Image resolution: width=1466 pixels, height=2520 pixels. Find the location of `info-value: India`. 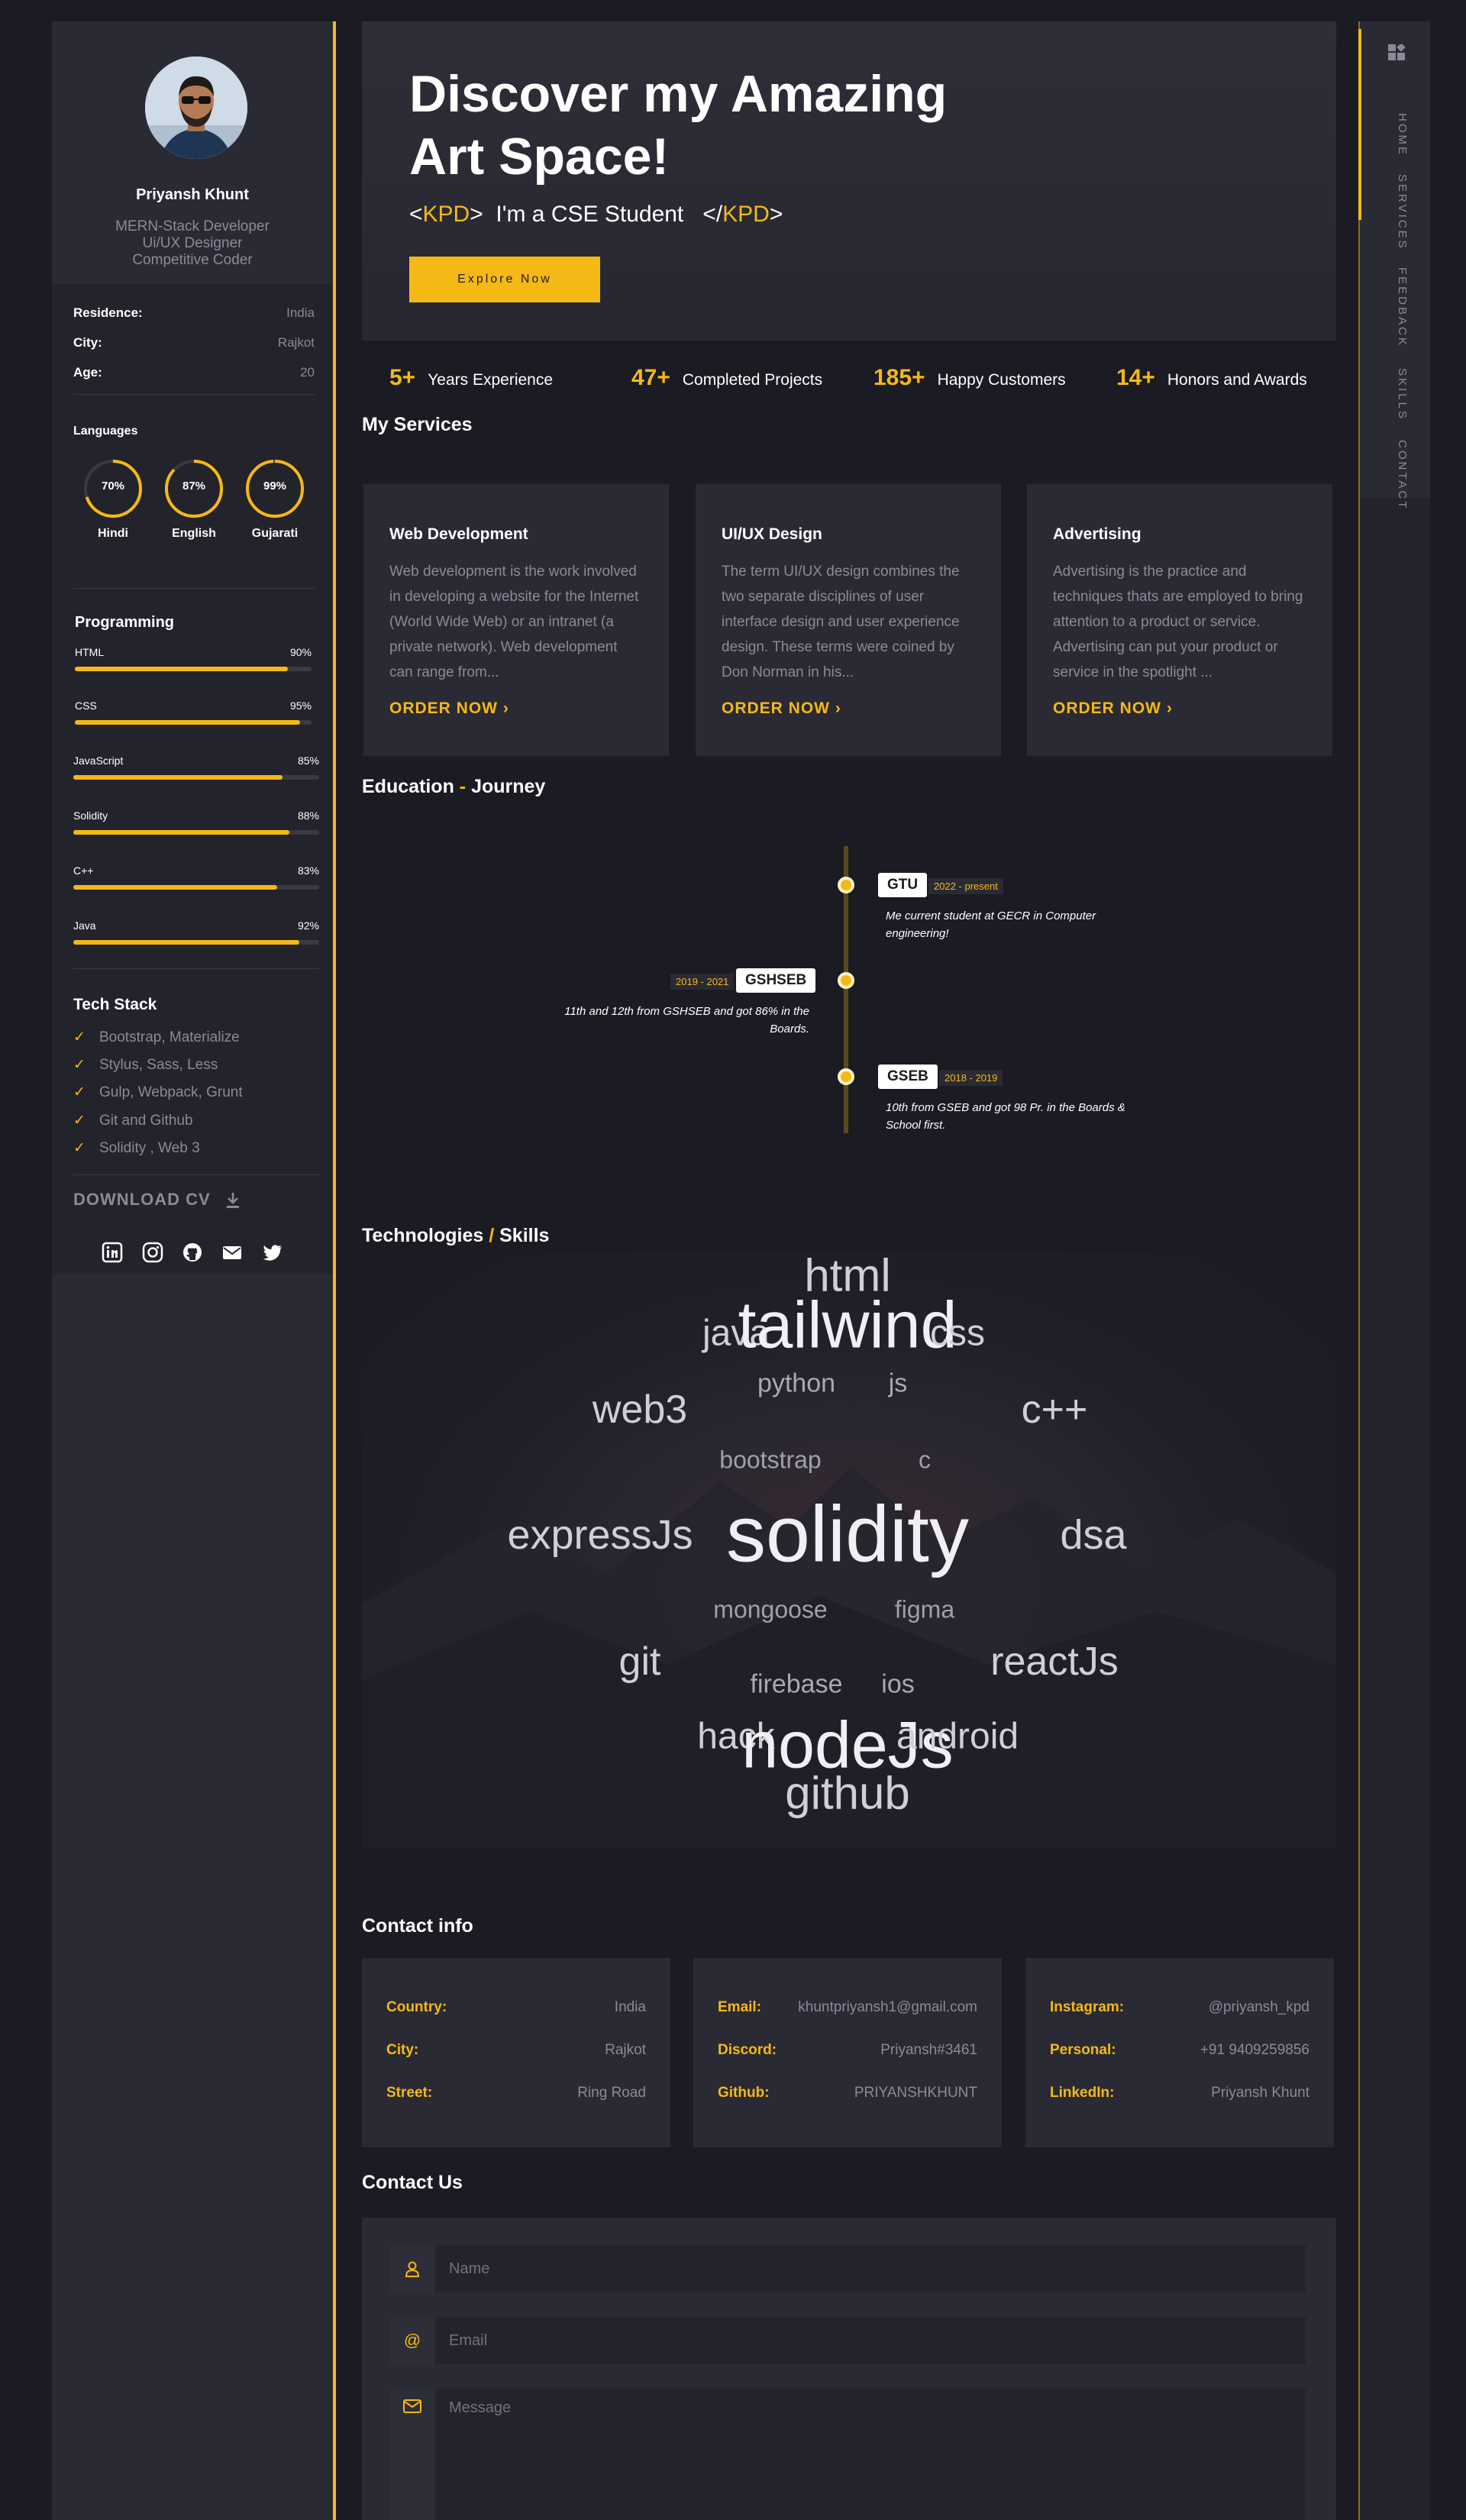

info-value: India is located at coordinates (301, 312).